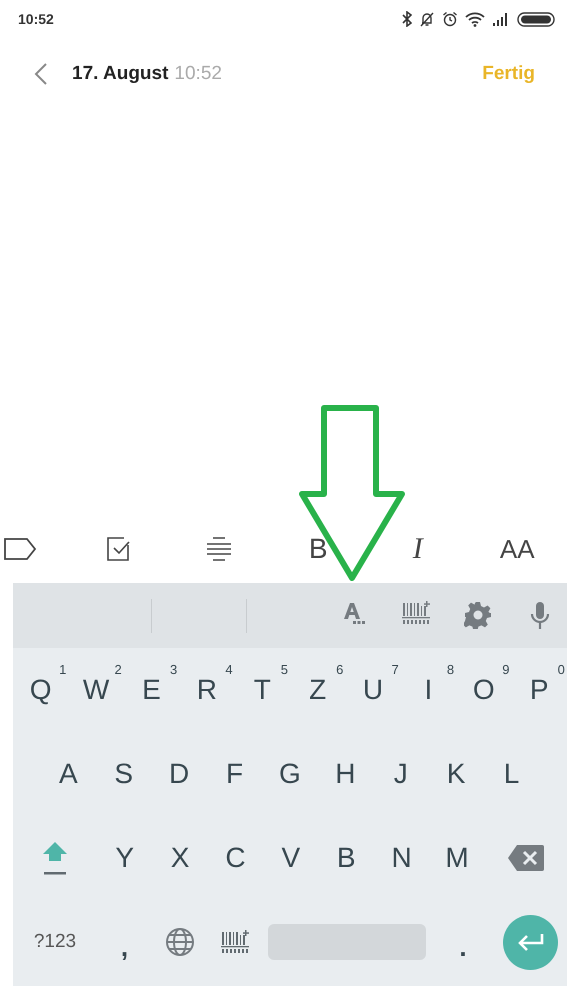 The width and height of the screenshot is (567, 986). I want to click on number-hint: 4, so click(229, 669).